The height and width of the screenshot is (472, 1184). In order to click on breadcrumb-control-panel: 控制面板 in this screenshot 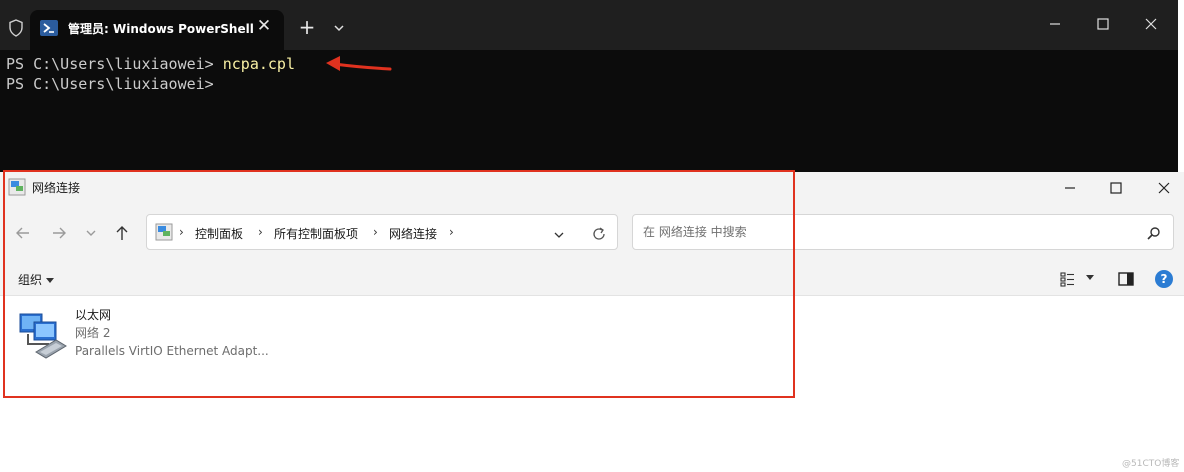, I will do `click(219, 233)`.